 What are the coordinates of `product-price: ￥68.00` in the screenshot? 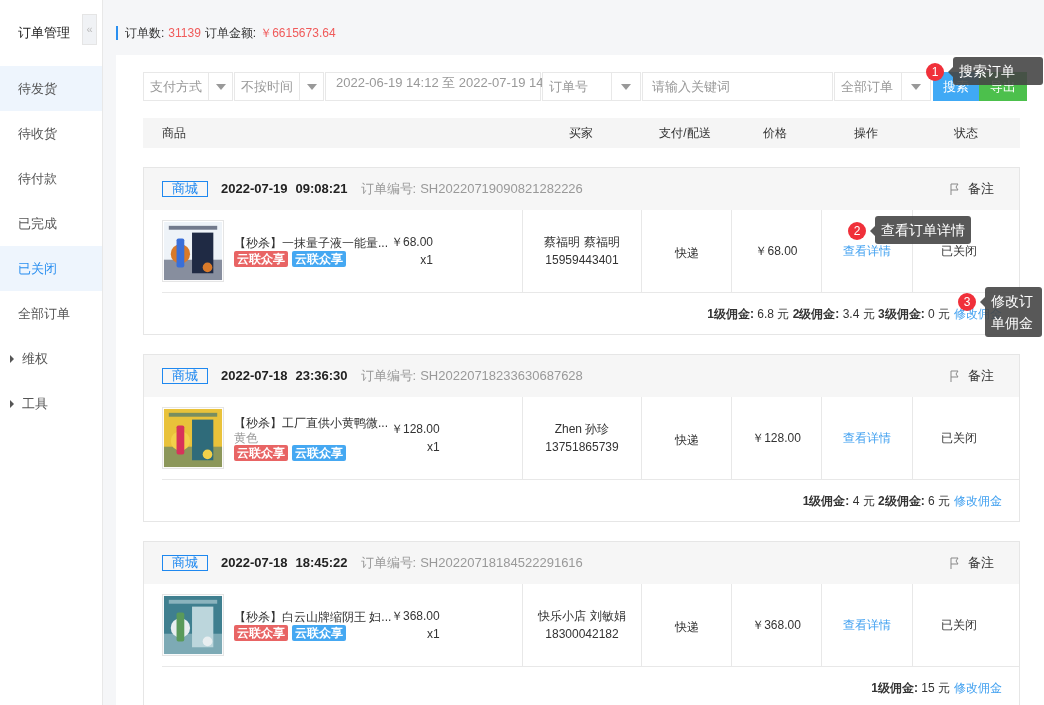 It's located at (412, 242).